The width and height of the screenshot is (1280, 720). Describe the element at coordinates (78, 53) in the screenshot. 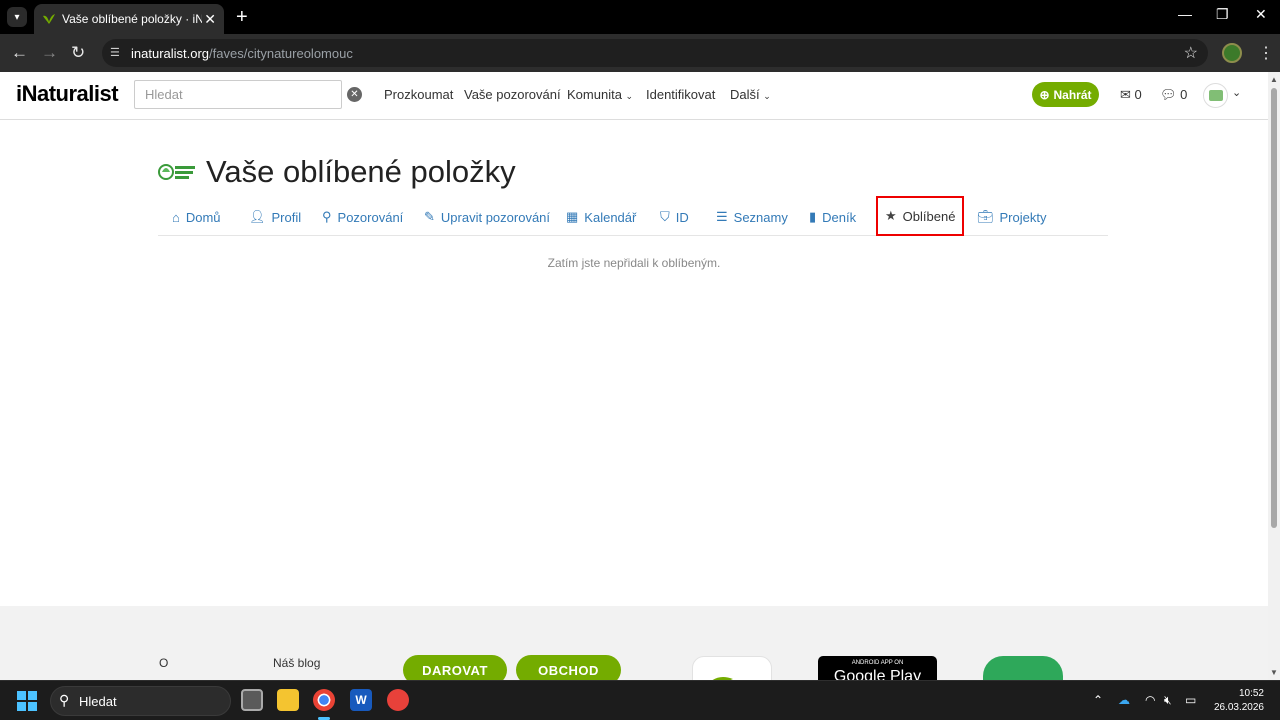

I see `reload-icon: ↻` at that location.